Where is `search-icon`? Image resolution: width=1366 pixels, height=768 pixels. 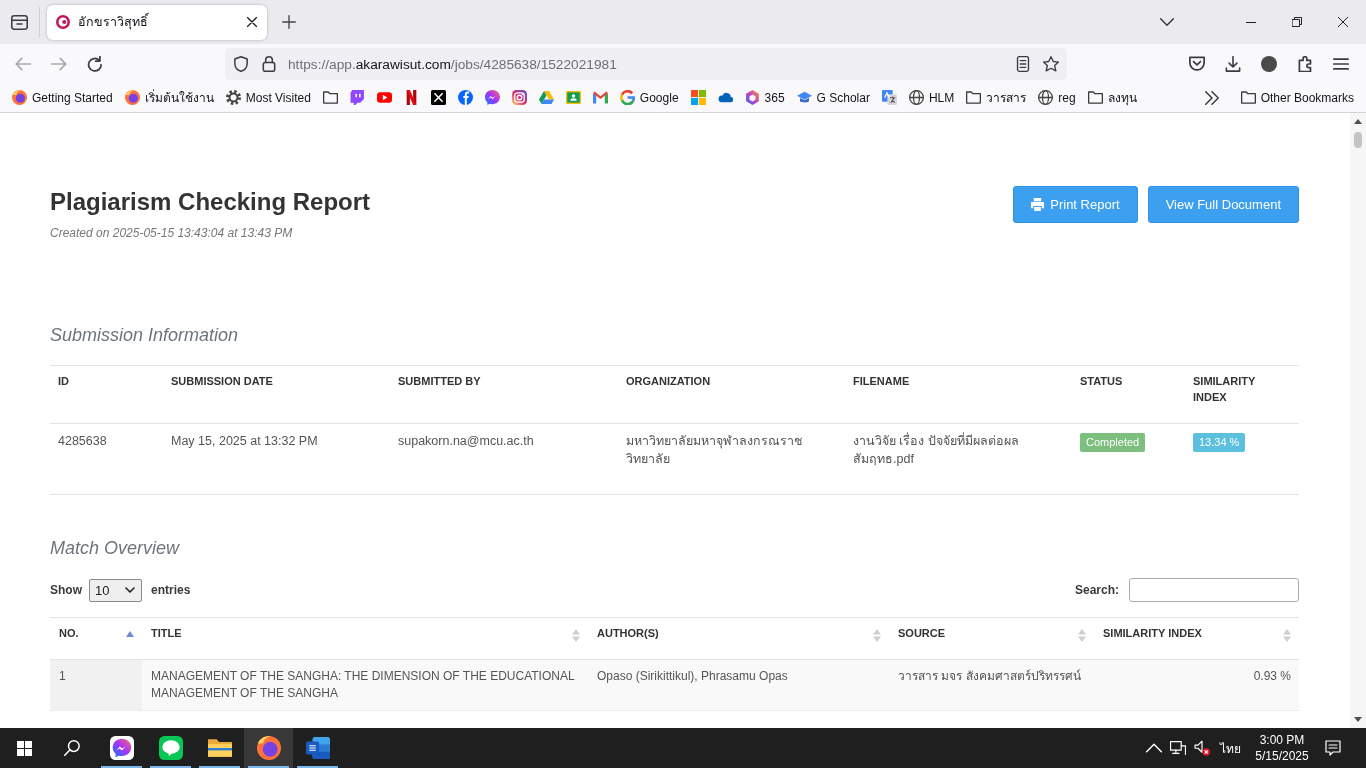 search-icon is located at coordinates (72, 748).